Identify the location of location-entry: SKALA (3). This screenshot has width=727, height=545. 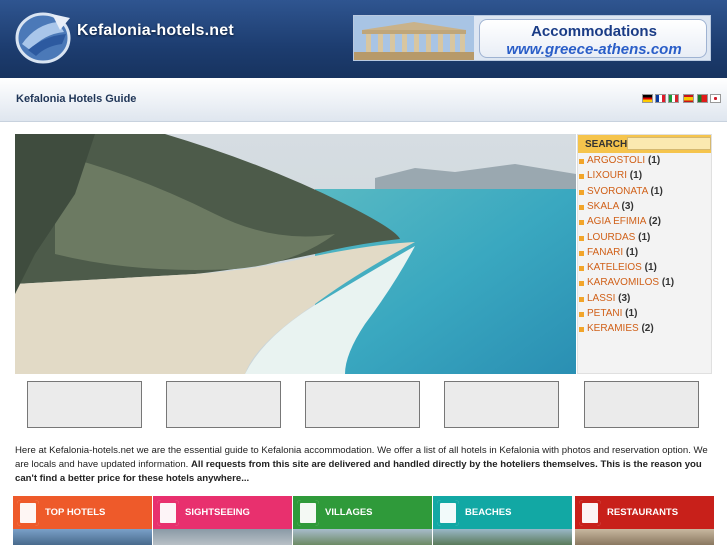
(610, 206).